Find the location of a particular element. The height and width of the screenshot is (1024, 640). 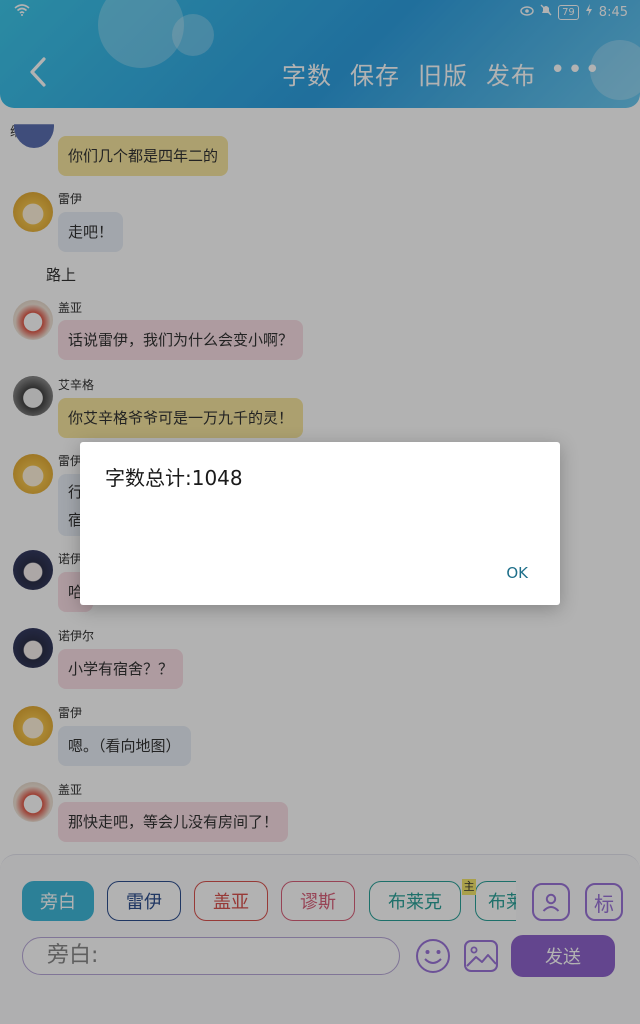

word-count-dialog: 字数总计:1048 OK is located at coordinates (320, 523).